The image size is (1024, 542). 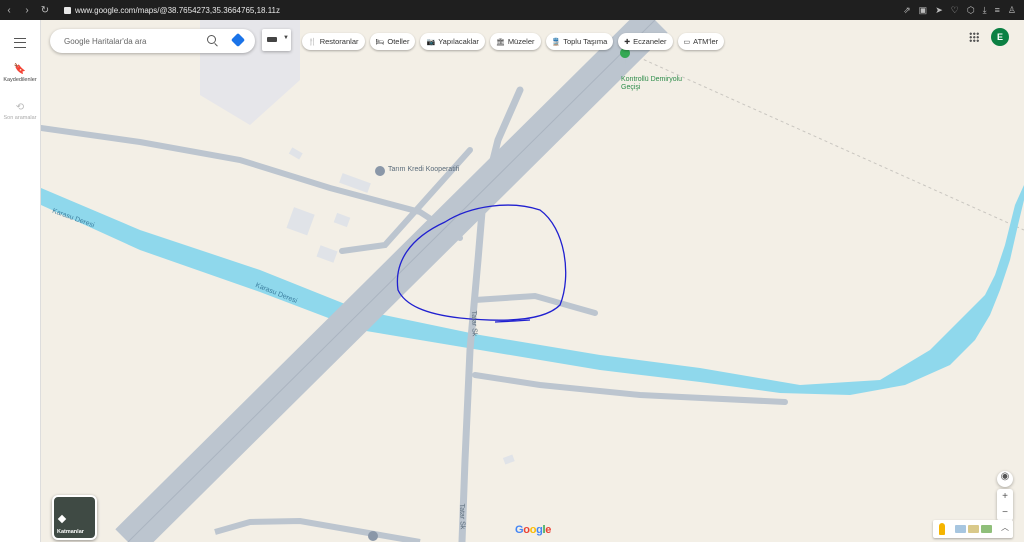 I want to click on lock-icon, so click(x=67, y=10).